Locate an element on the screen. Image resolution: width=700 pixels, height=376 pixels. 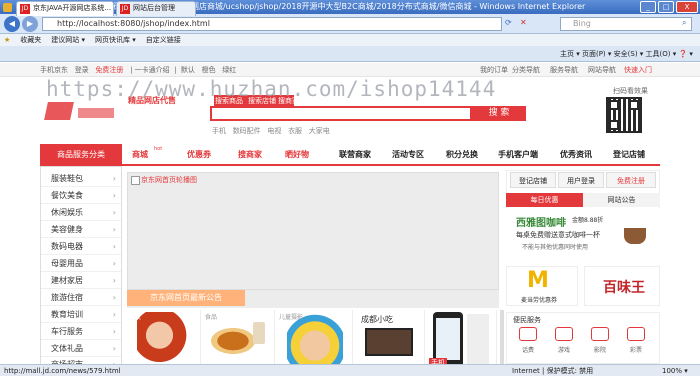
subtab-notice: 网站公告 is located at coordinates (621, 200).